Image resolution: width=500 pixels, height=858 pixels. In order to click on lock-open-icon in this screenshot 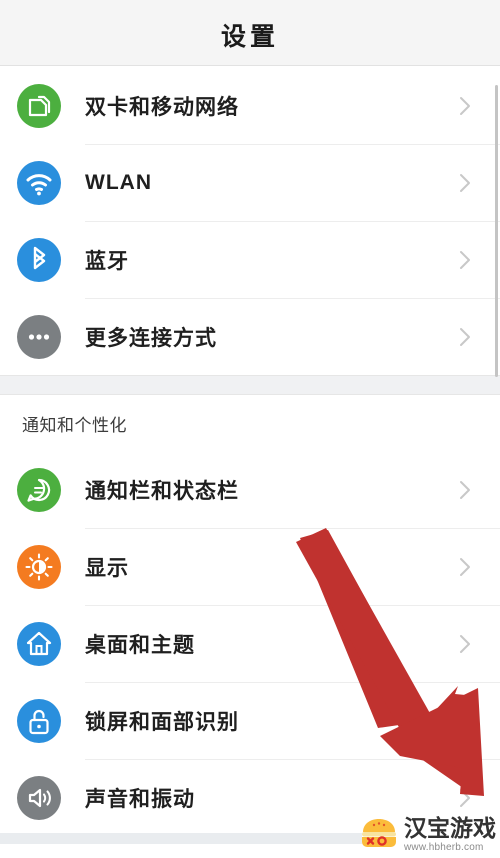, I will do `click(39, 720)`.